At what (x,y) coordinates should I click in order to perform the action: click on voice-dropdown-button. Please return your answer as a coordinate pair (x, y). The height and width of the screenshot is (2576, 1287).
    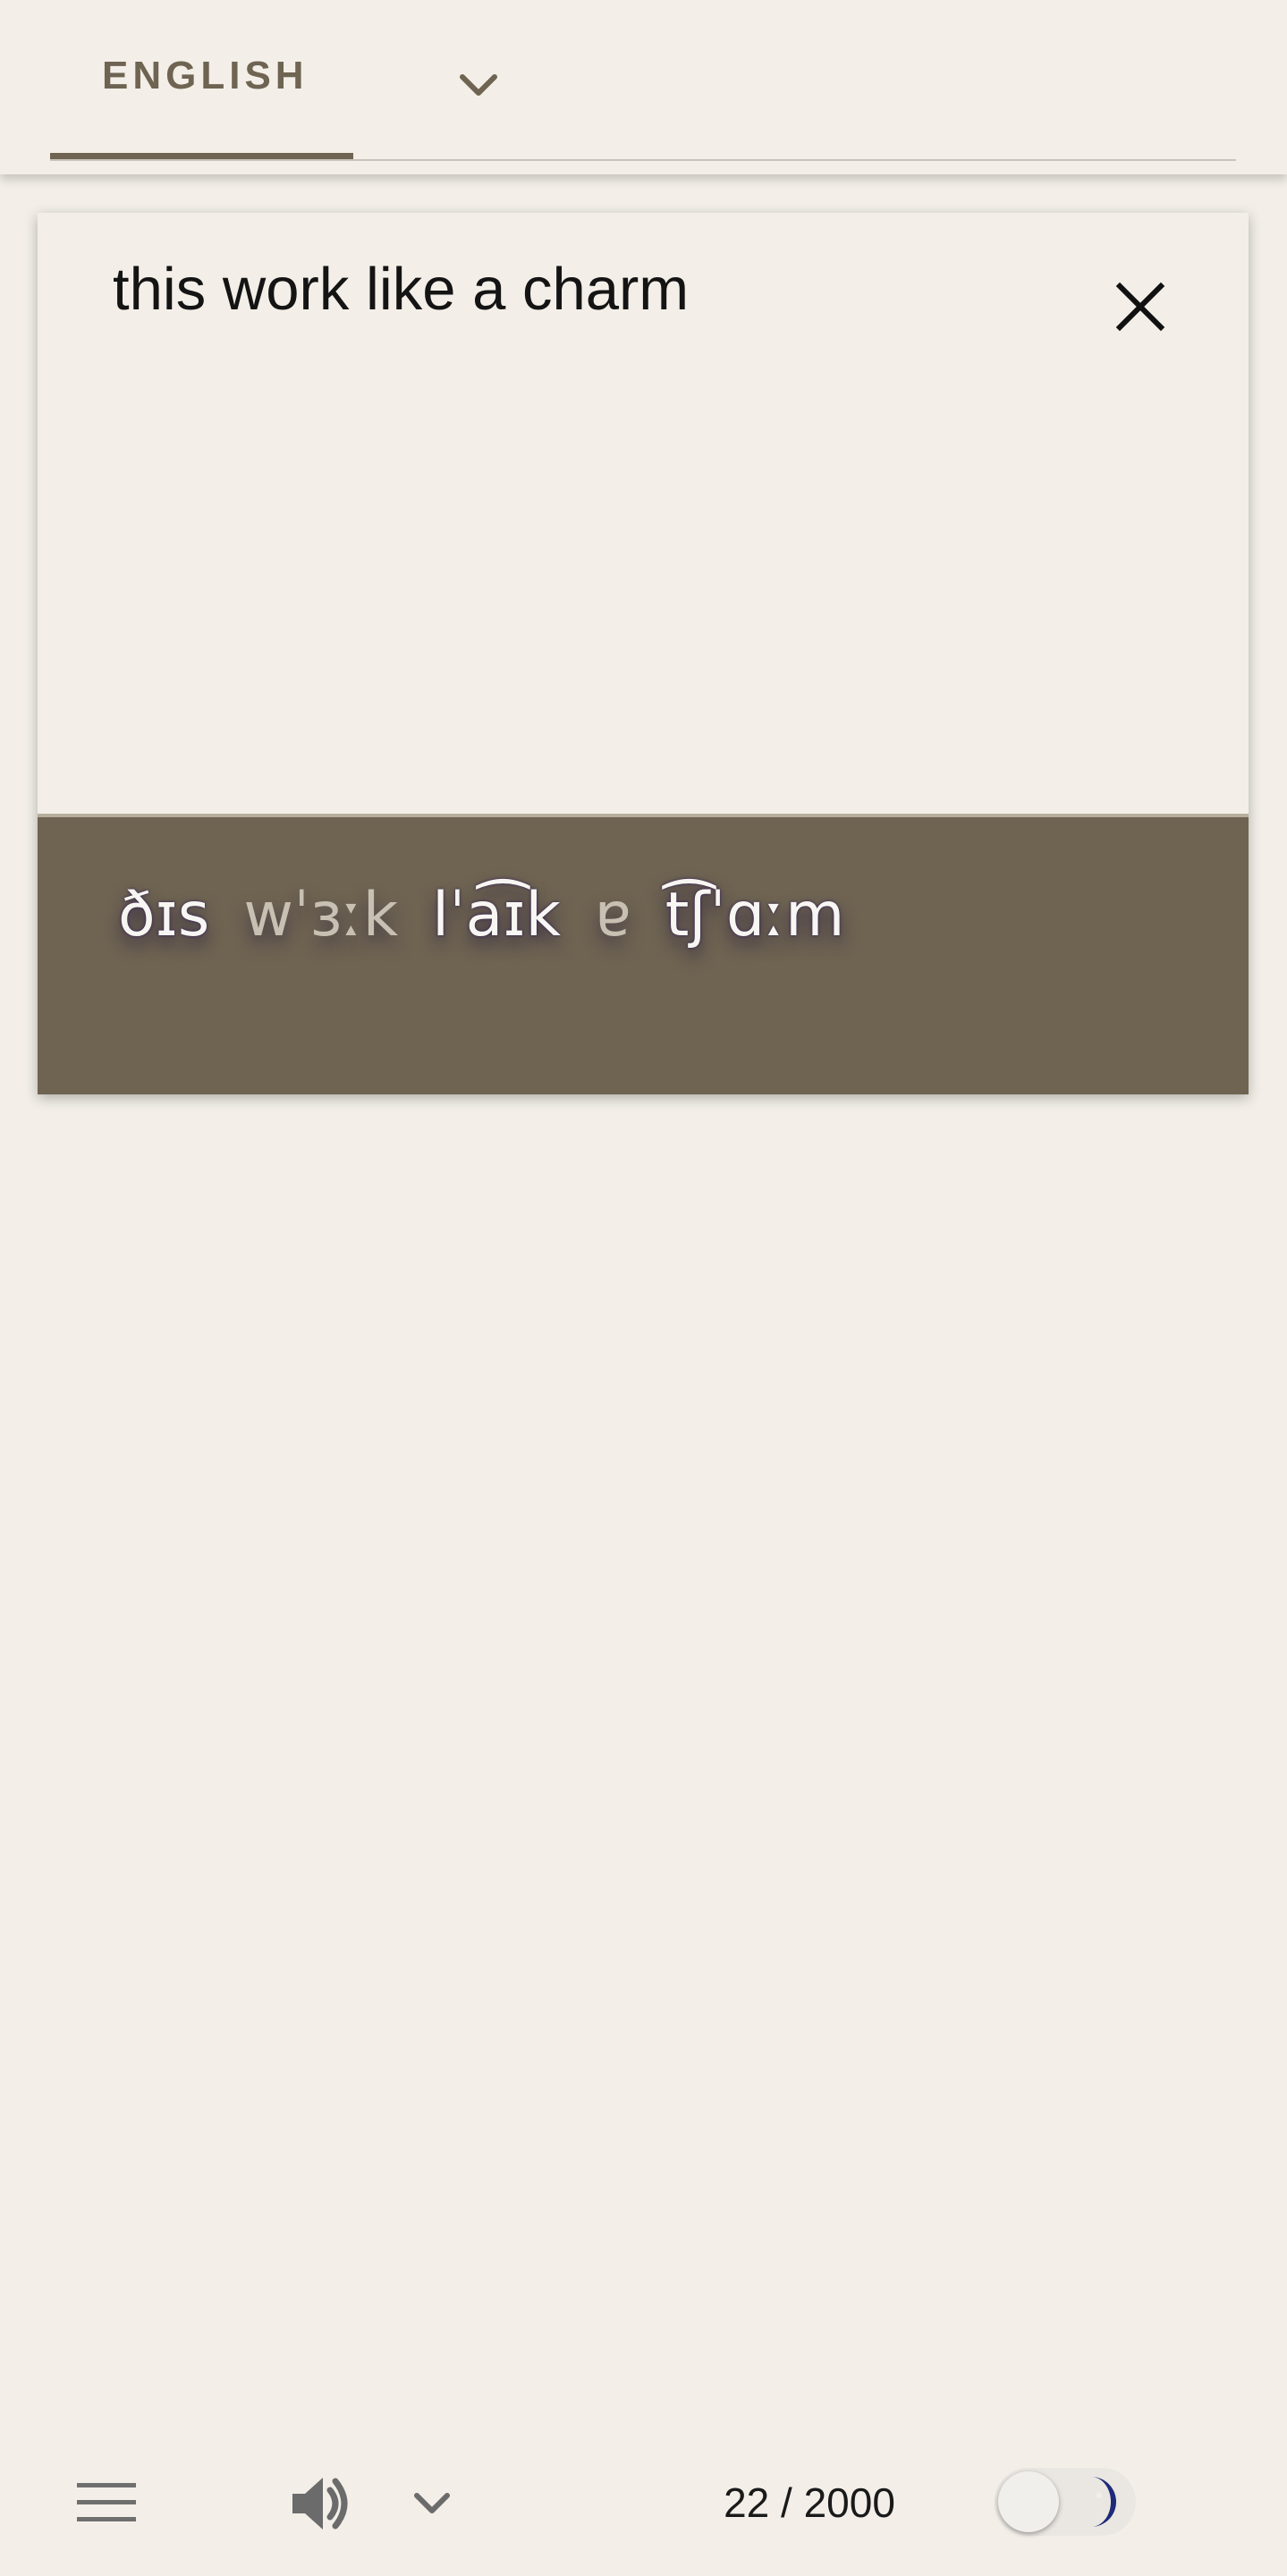
    Looking at the image, I should click on (431, 2503).